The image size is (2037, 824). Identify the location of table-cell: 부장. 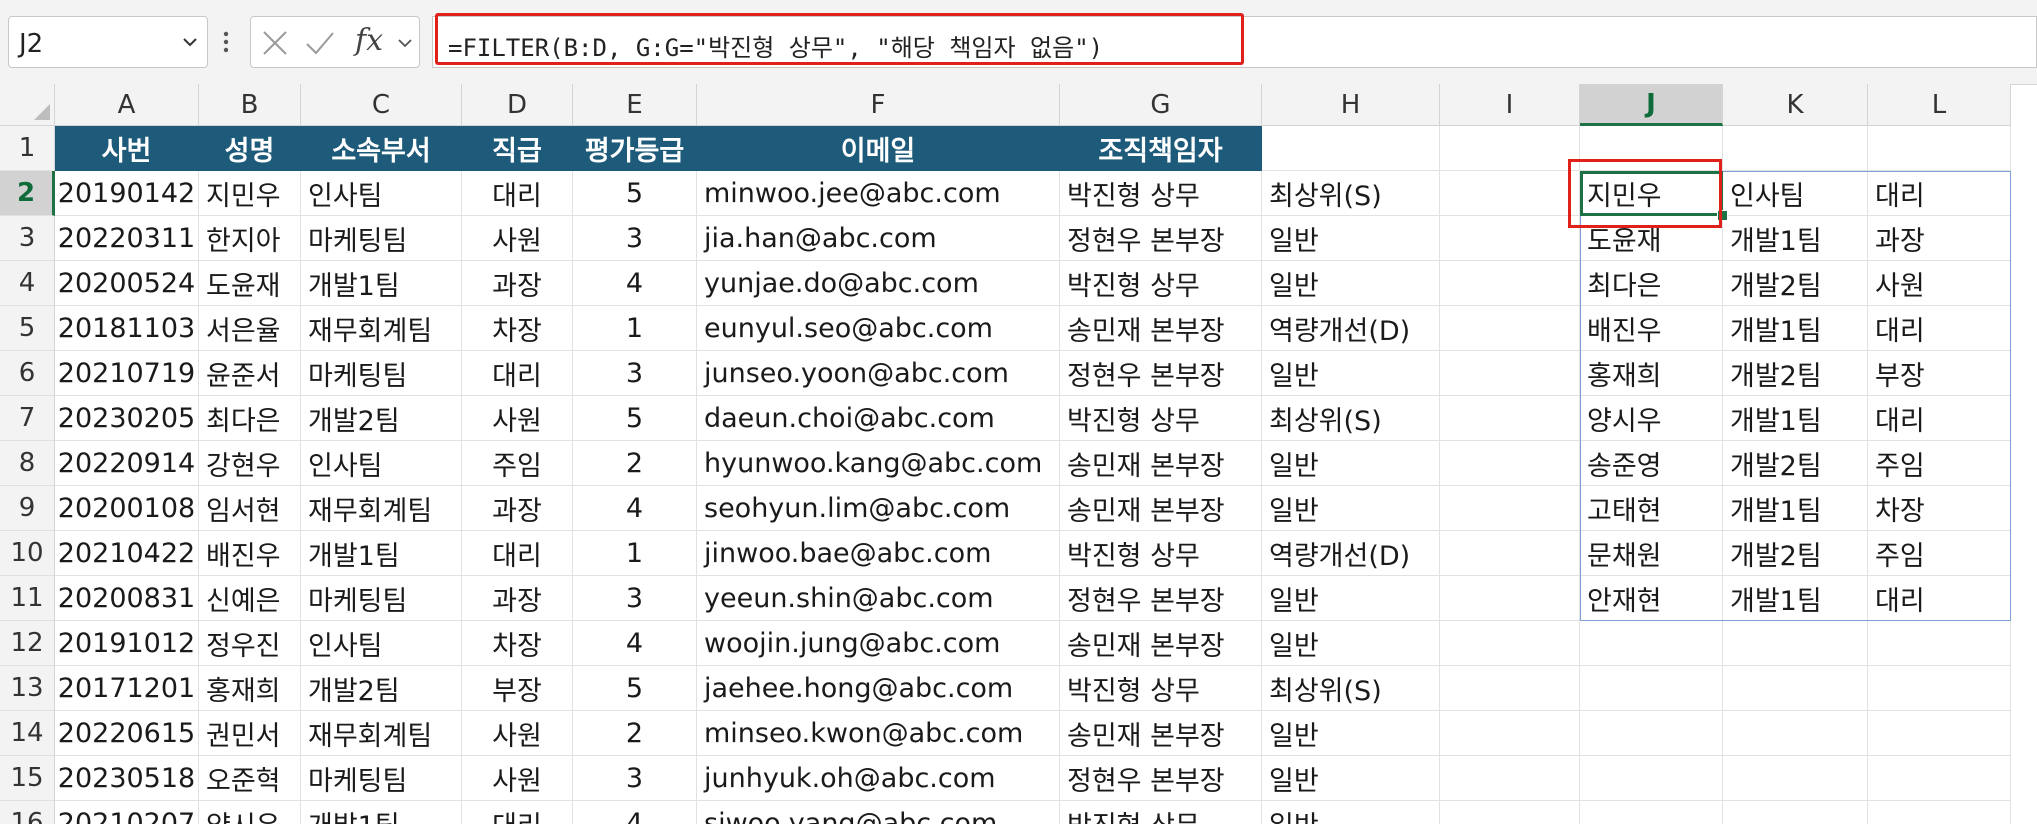
(517, 688).